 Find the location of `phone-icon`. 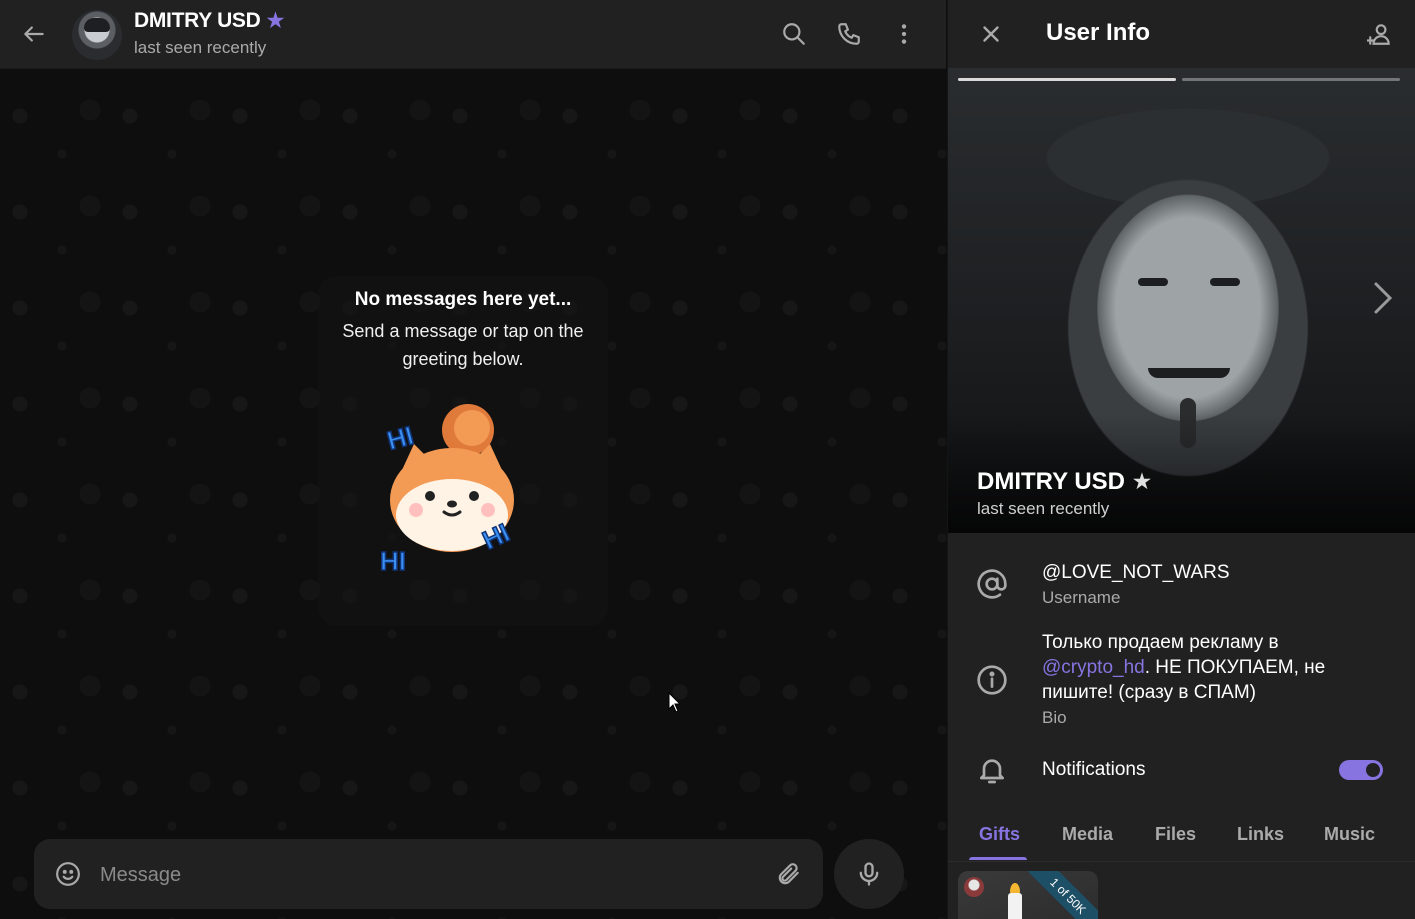

phone-icon is located at coordinates (849, 34).